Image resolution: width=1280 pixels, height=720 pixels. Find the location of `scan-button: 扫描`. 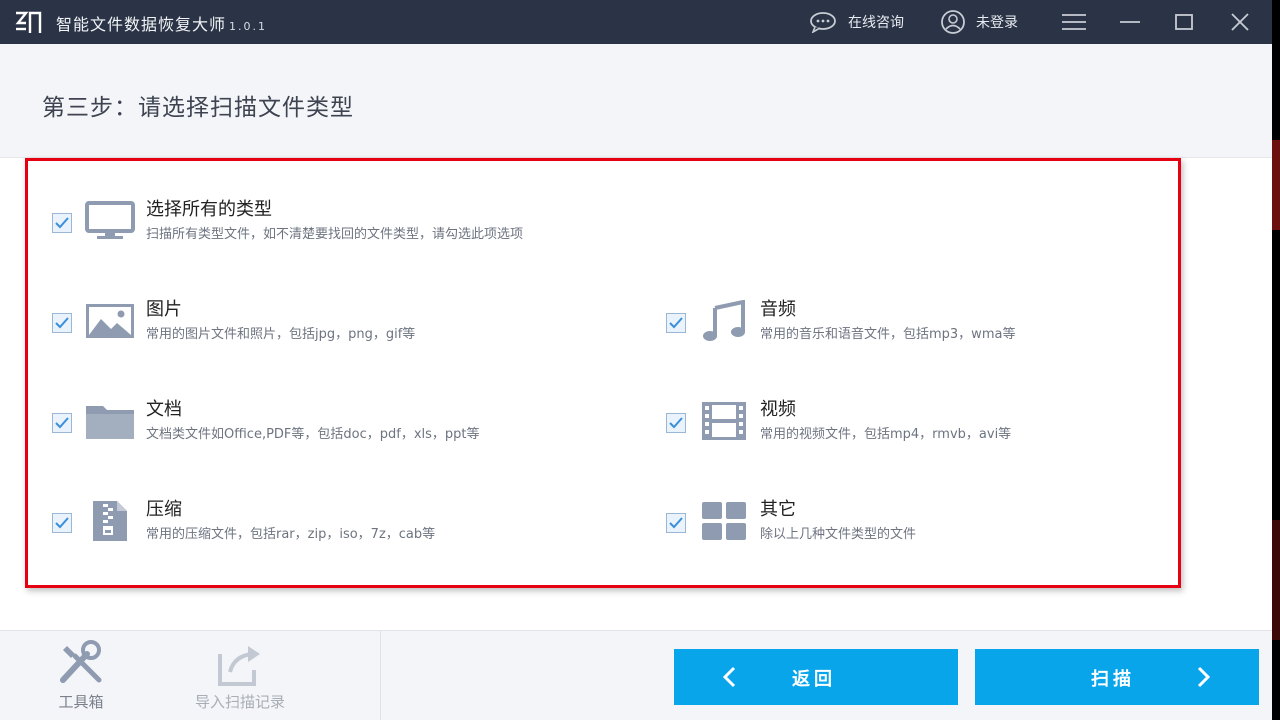

scan-button: 扫描 is located at coordinates (1117, 677).